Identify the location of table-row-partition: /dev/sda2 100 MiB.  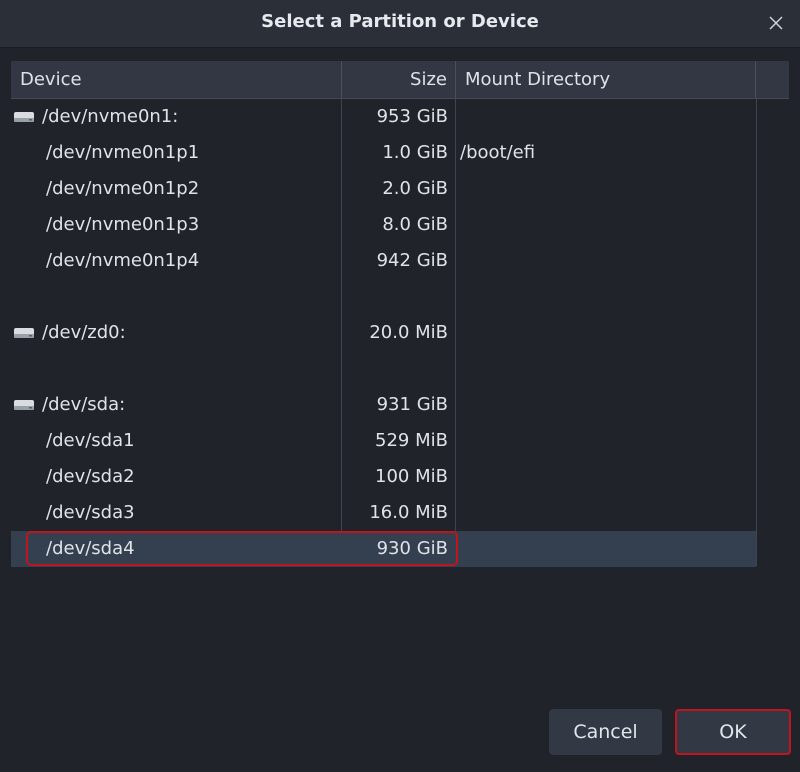
(383, 477).